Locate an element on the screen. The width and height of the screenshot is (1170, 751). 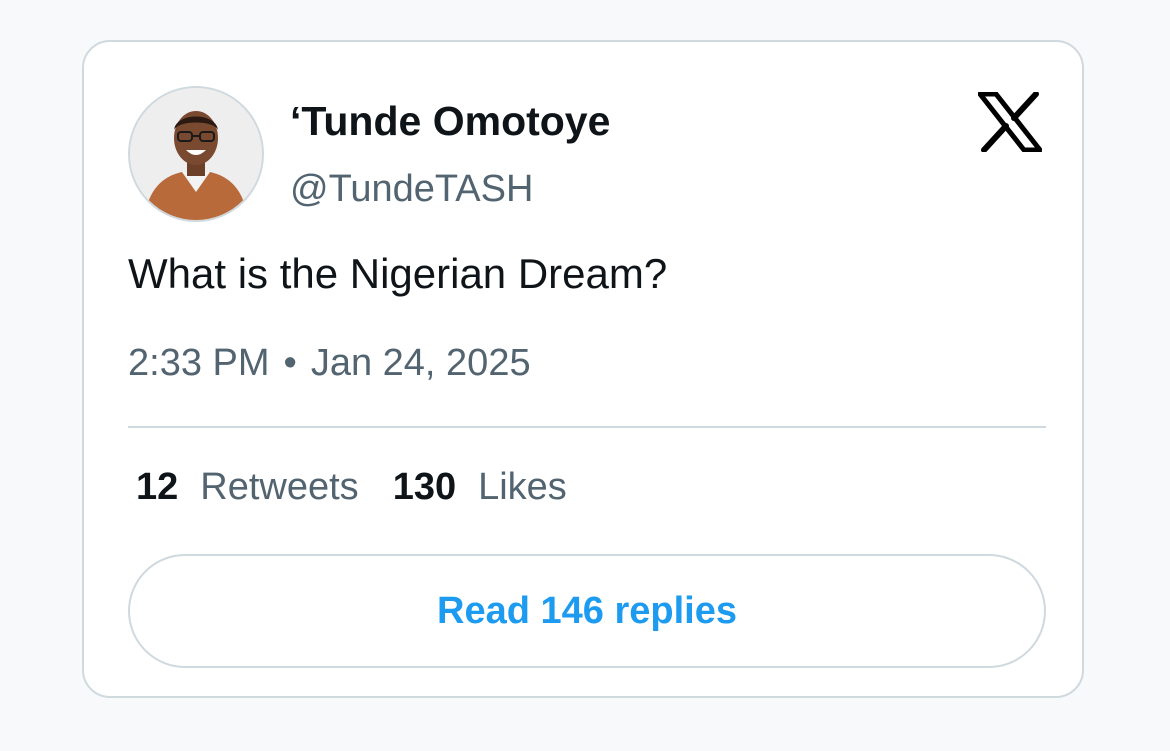
retweets-stat: 12 Retweets is located at coordinates (247, 487).